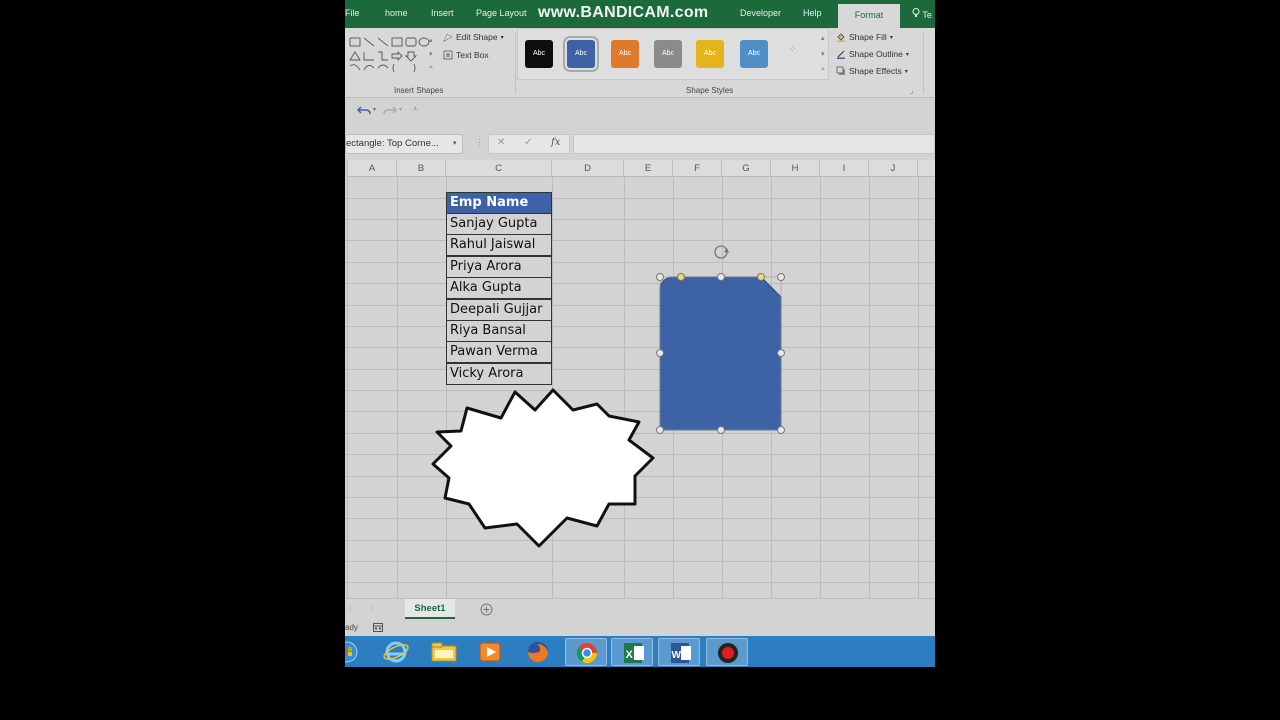 The image size is (1280, 720). I want to click on pen-outline-icon, so click(841, 54).